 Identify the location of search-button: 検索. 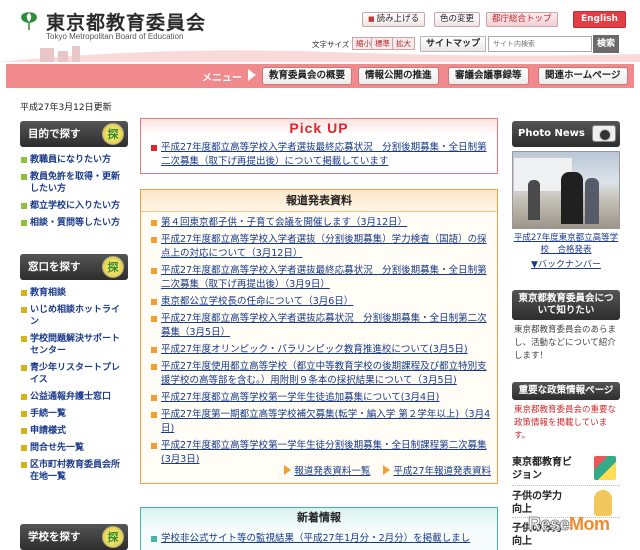
(606, 44).